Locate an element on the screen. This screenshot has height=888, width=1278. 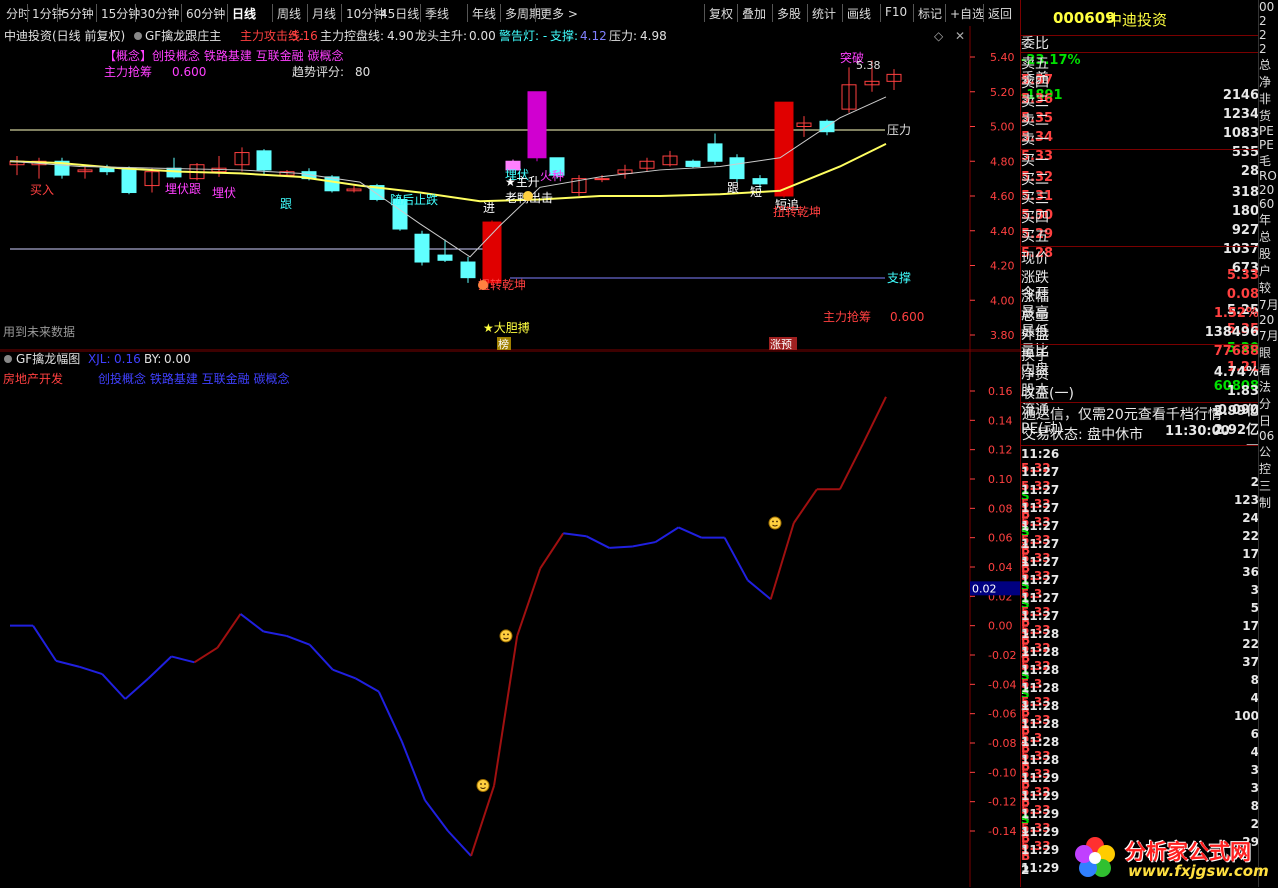
stats2-row: 换手 4.74% 股本 2.99亿 is located at coordinates (1140, 382).